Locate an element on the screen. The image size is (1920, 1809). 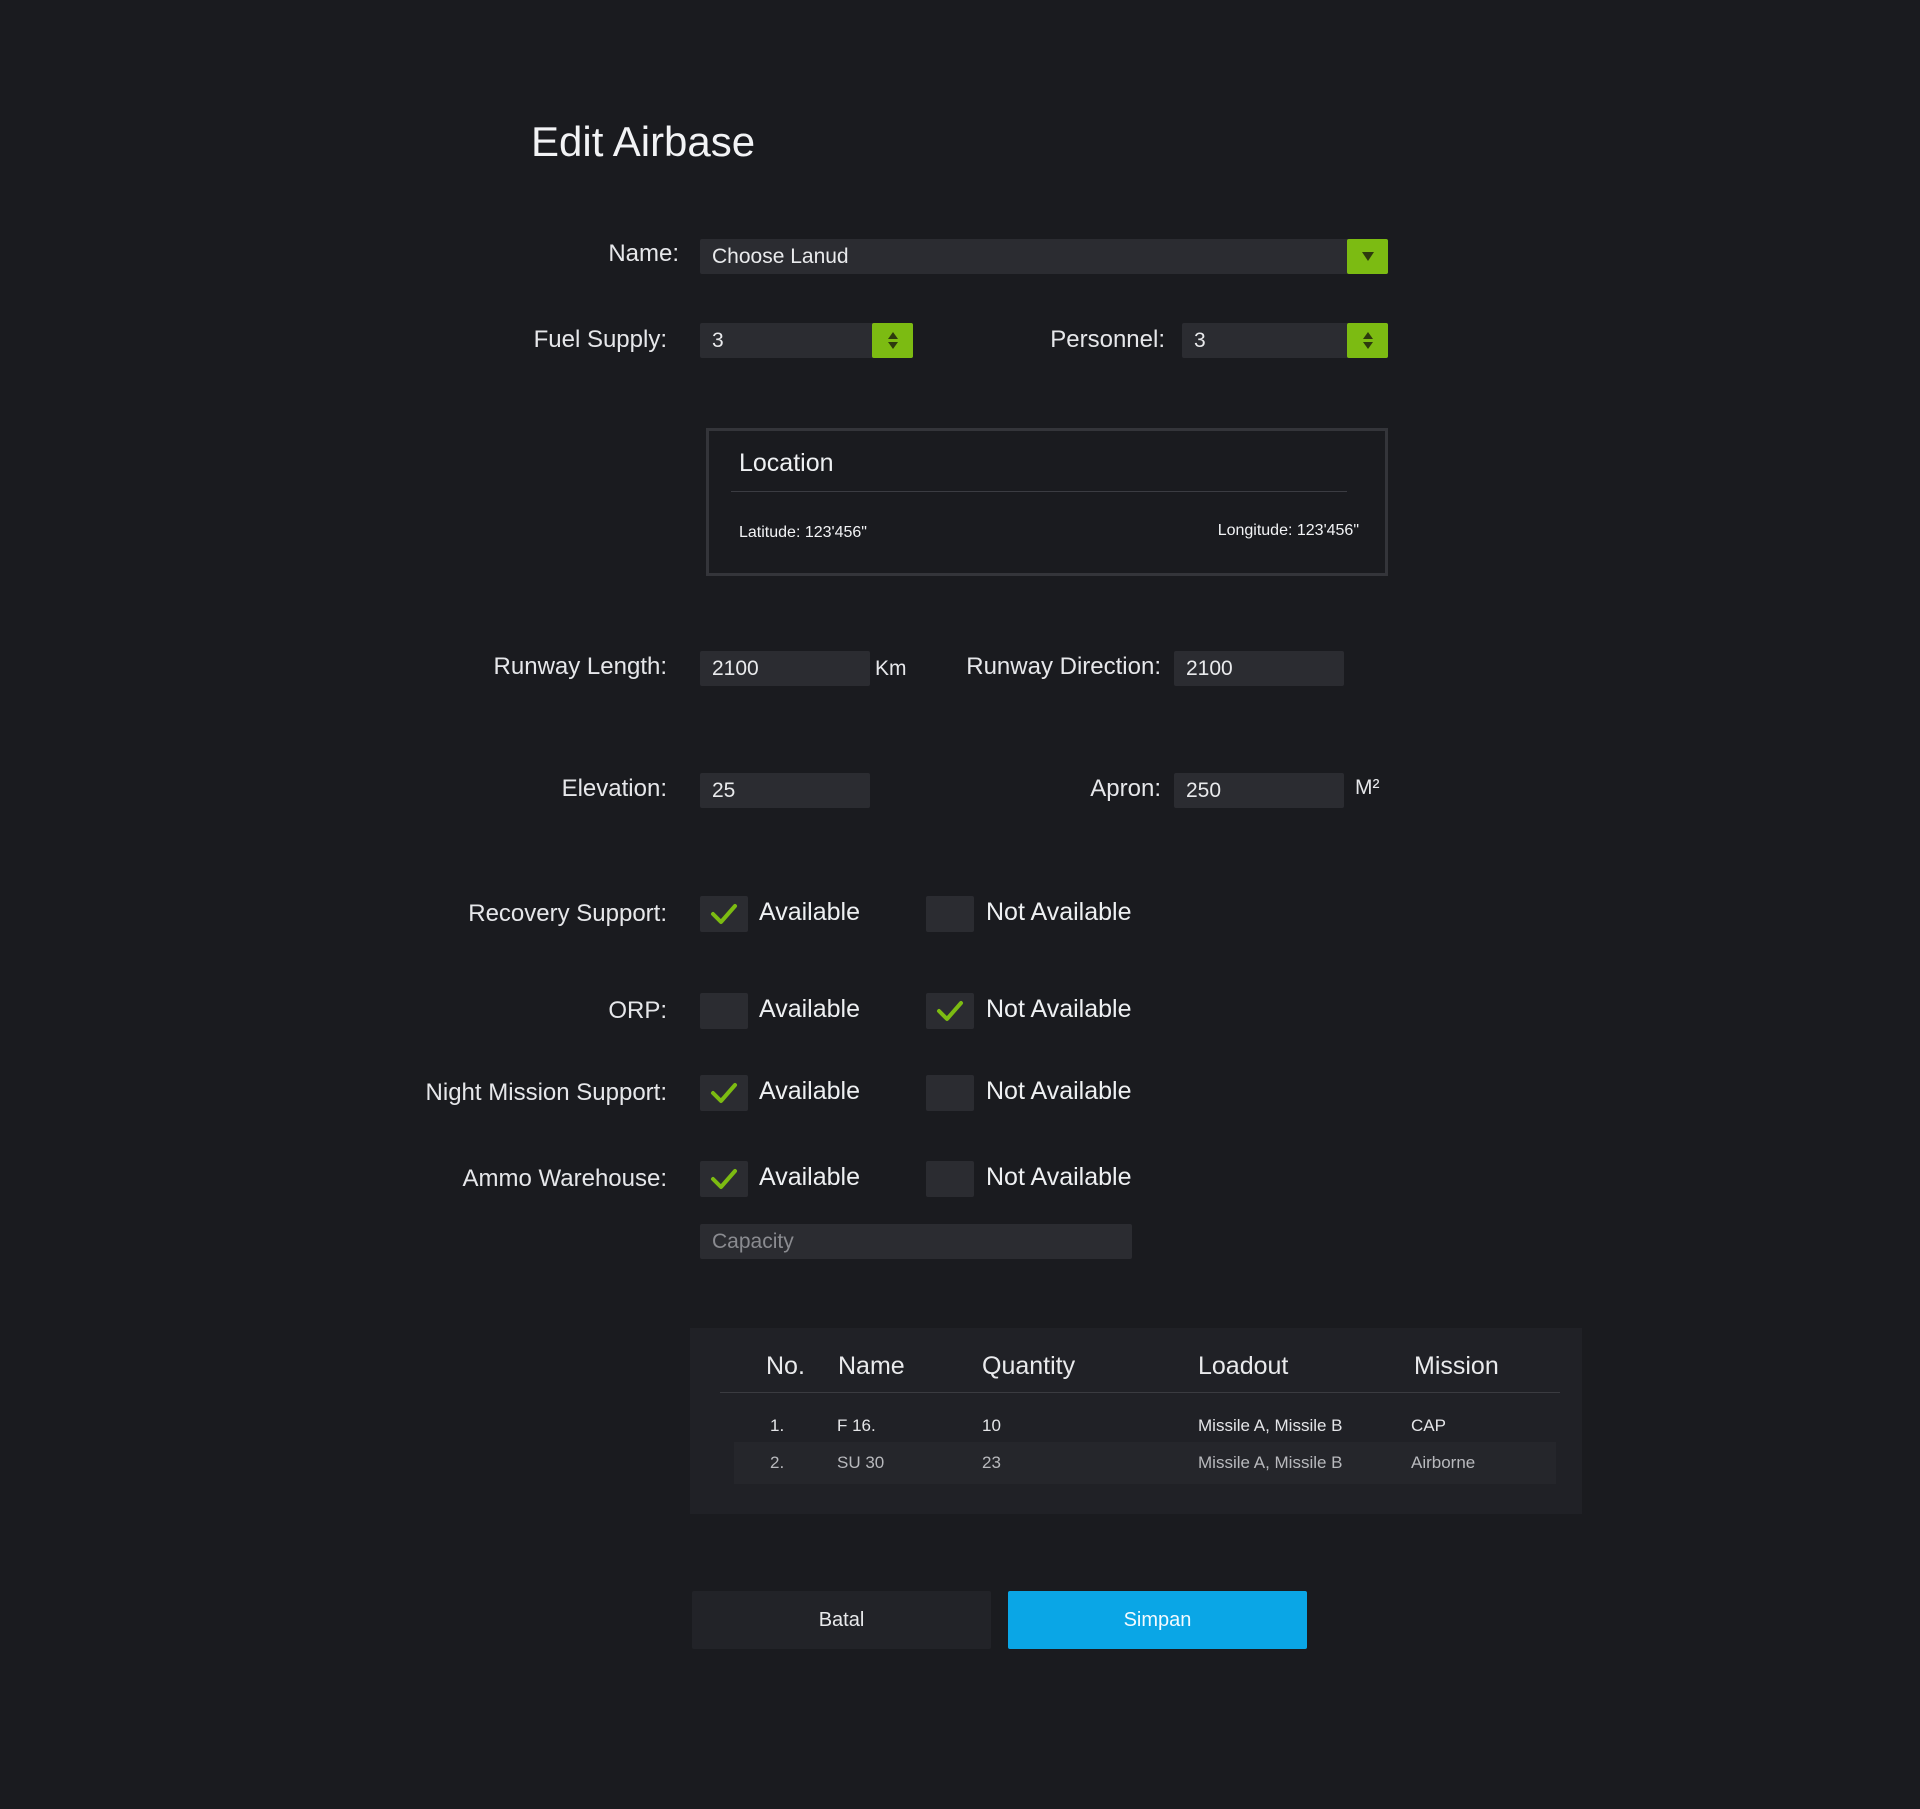
runway-length-input is located at coordinates (785, 668).